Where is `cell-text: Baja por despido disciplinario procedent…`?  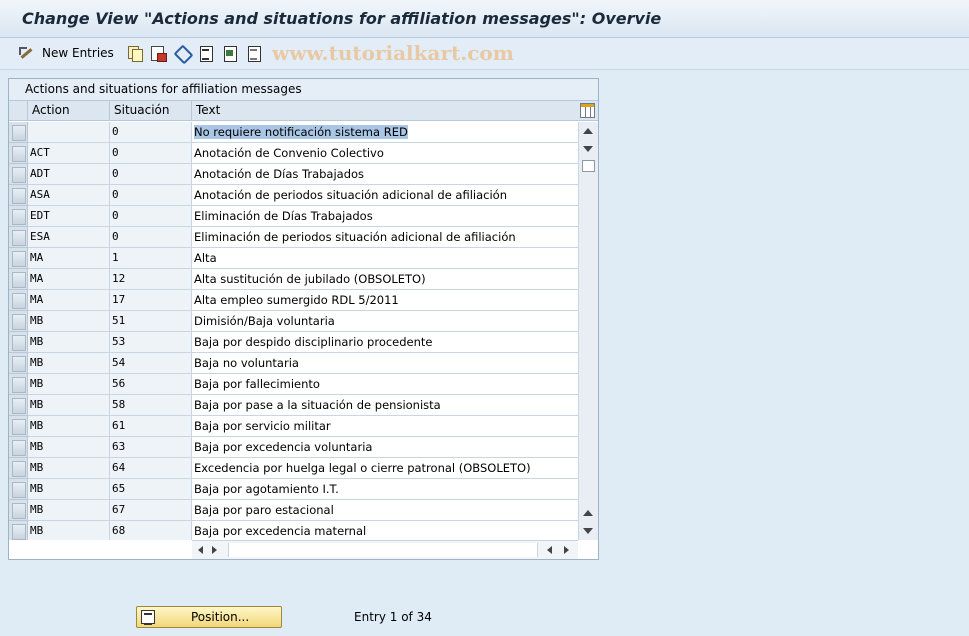
cell-text: Baja por despido disciplinario procedent… is located at coordinates (385, 342).